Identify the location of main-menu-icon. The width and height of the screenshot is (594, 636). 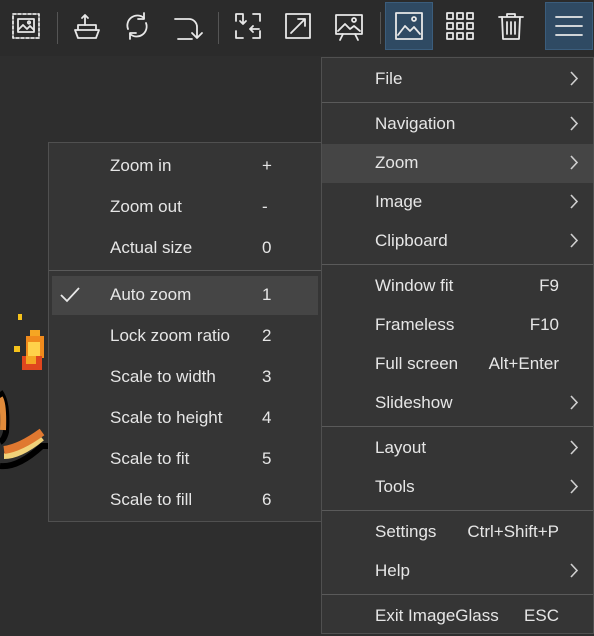
(569, 26).